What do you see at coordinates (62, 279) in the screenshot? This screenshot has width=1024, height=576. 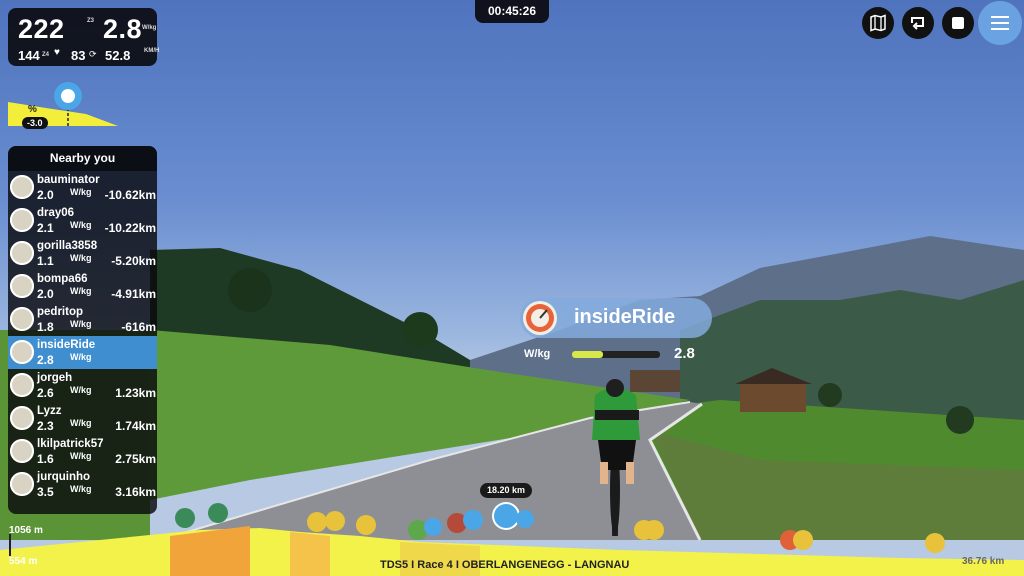 I see `rider-name: bompa66` at bounding box center [62, 279].